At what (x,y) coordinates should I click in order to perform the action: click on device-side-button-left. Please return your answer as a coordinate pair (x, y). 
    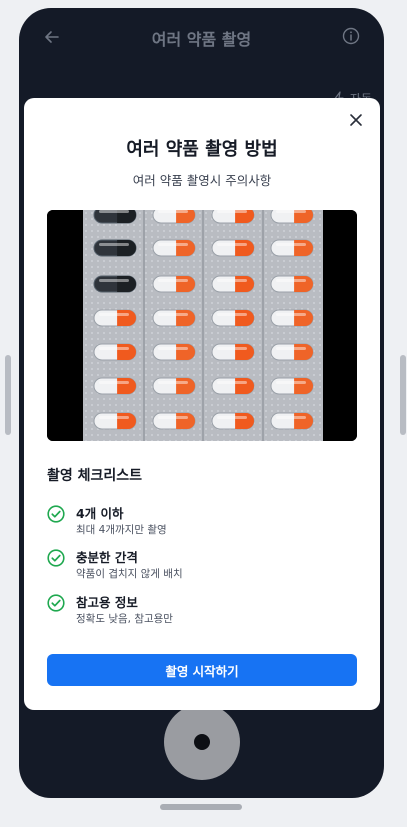
    Looking at the image, I should click on (8, 395).